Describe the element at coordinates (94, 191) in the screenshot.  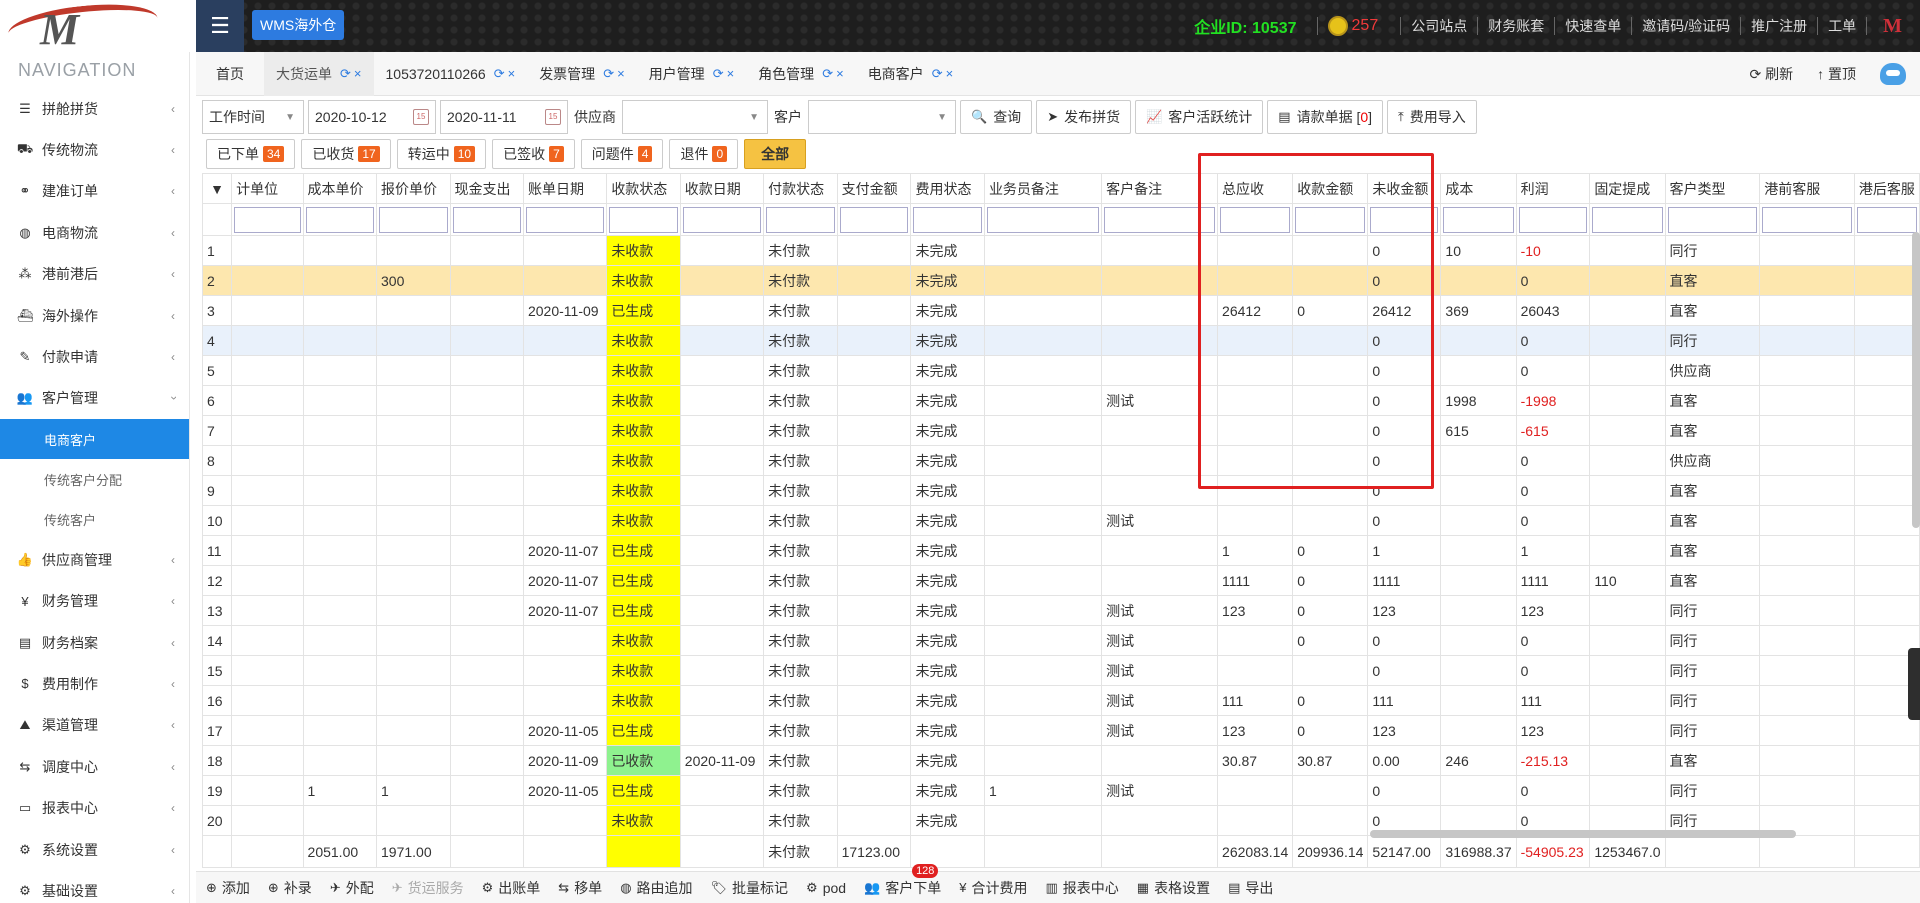
I see `sidebar-item-orders: ⚭ 建准订单 ‹` at that location.